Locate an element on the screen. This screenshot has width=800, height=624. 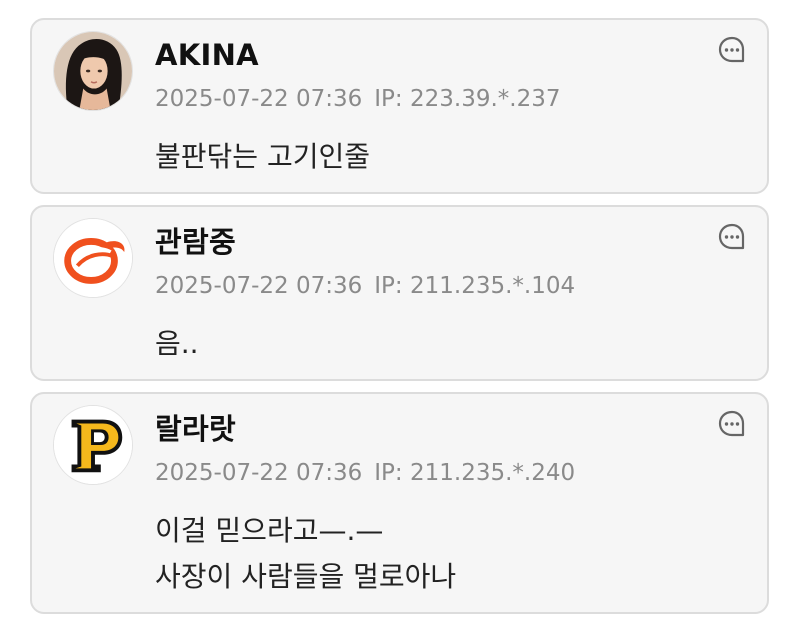
comment-ip: IP: 211.235.*.240 is located at coordinates (475, 473).